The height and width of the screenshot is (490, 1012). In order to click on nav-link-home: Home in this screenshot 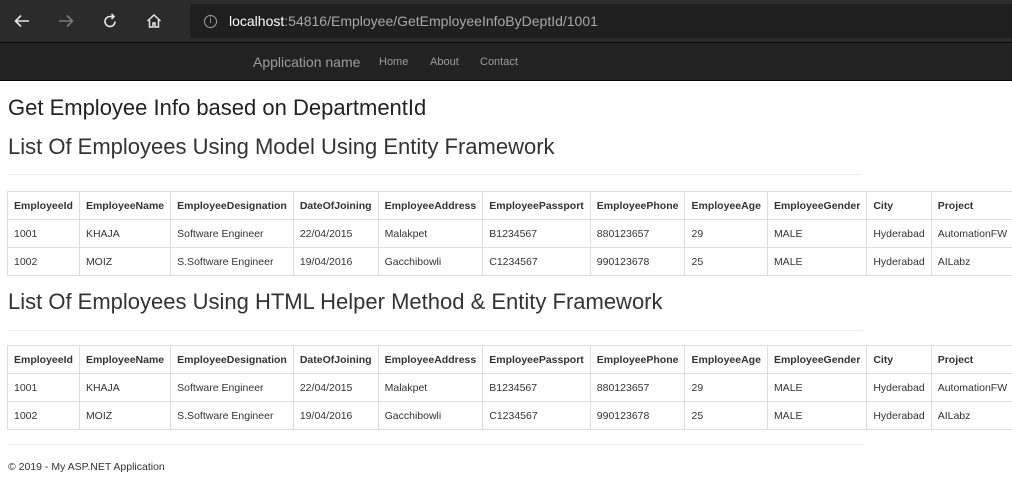, I will do `click(393, 62)`.